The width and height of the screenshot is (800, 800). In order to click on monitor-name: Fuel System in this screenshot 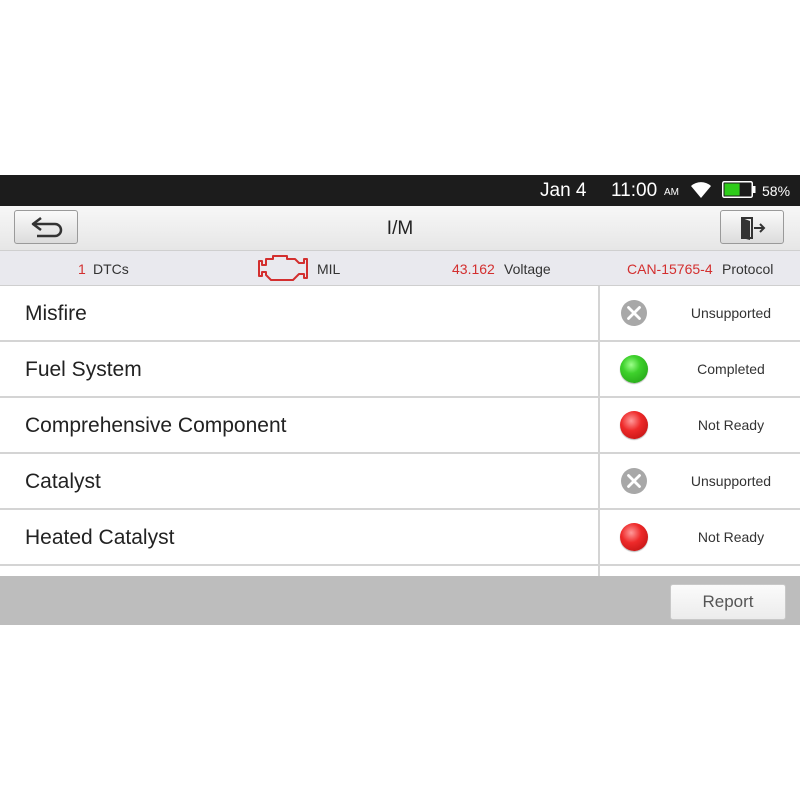, I will do `click(83, 369)`.